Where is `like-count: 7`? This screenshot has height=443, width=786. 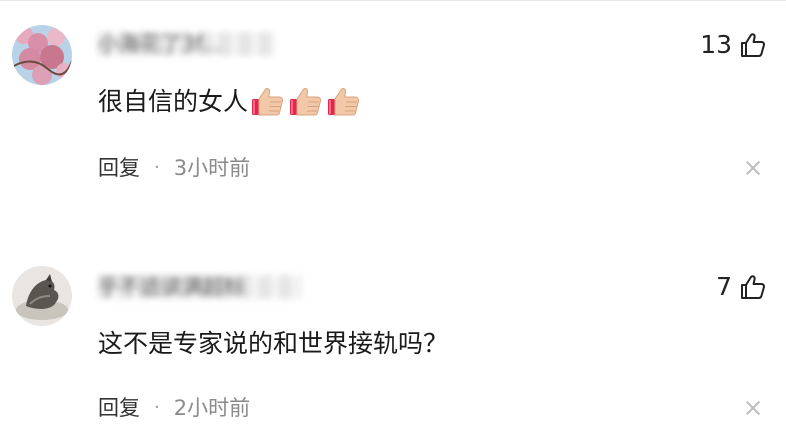
like-count: 7 is located at coordinates (724, 286).